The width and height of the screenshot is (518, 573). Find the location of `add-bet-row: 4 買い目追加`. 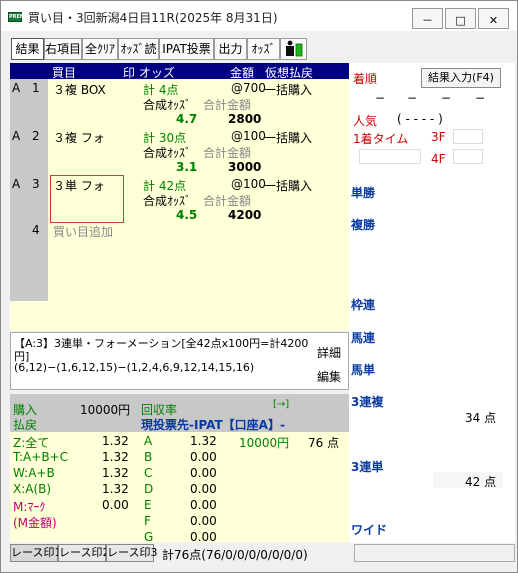

add-bet-row: 4 買い目追加 is located at coordinates (179, 231).